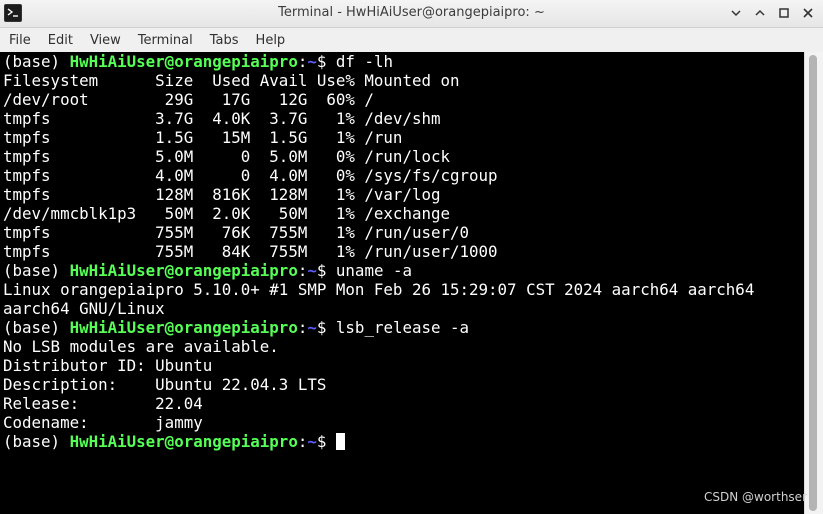  I want to click on close-icon, so click(808, 13).